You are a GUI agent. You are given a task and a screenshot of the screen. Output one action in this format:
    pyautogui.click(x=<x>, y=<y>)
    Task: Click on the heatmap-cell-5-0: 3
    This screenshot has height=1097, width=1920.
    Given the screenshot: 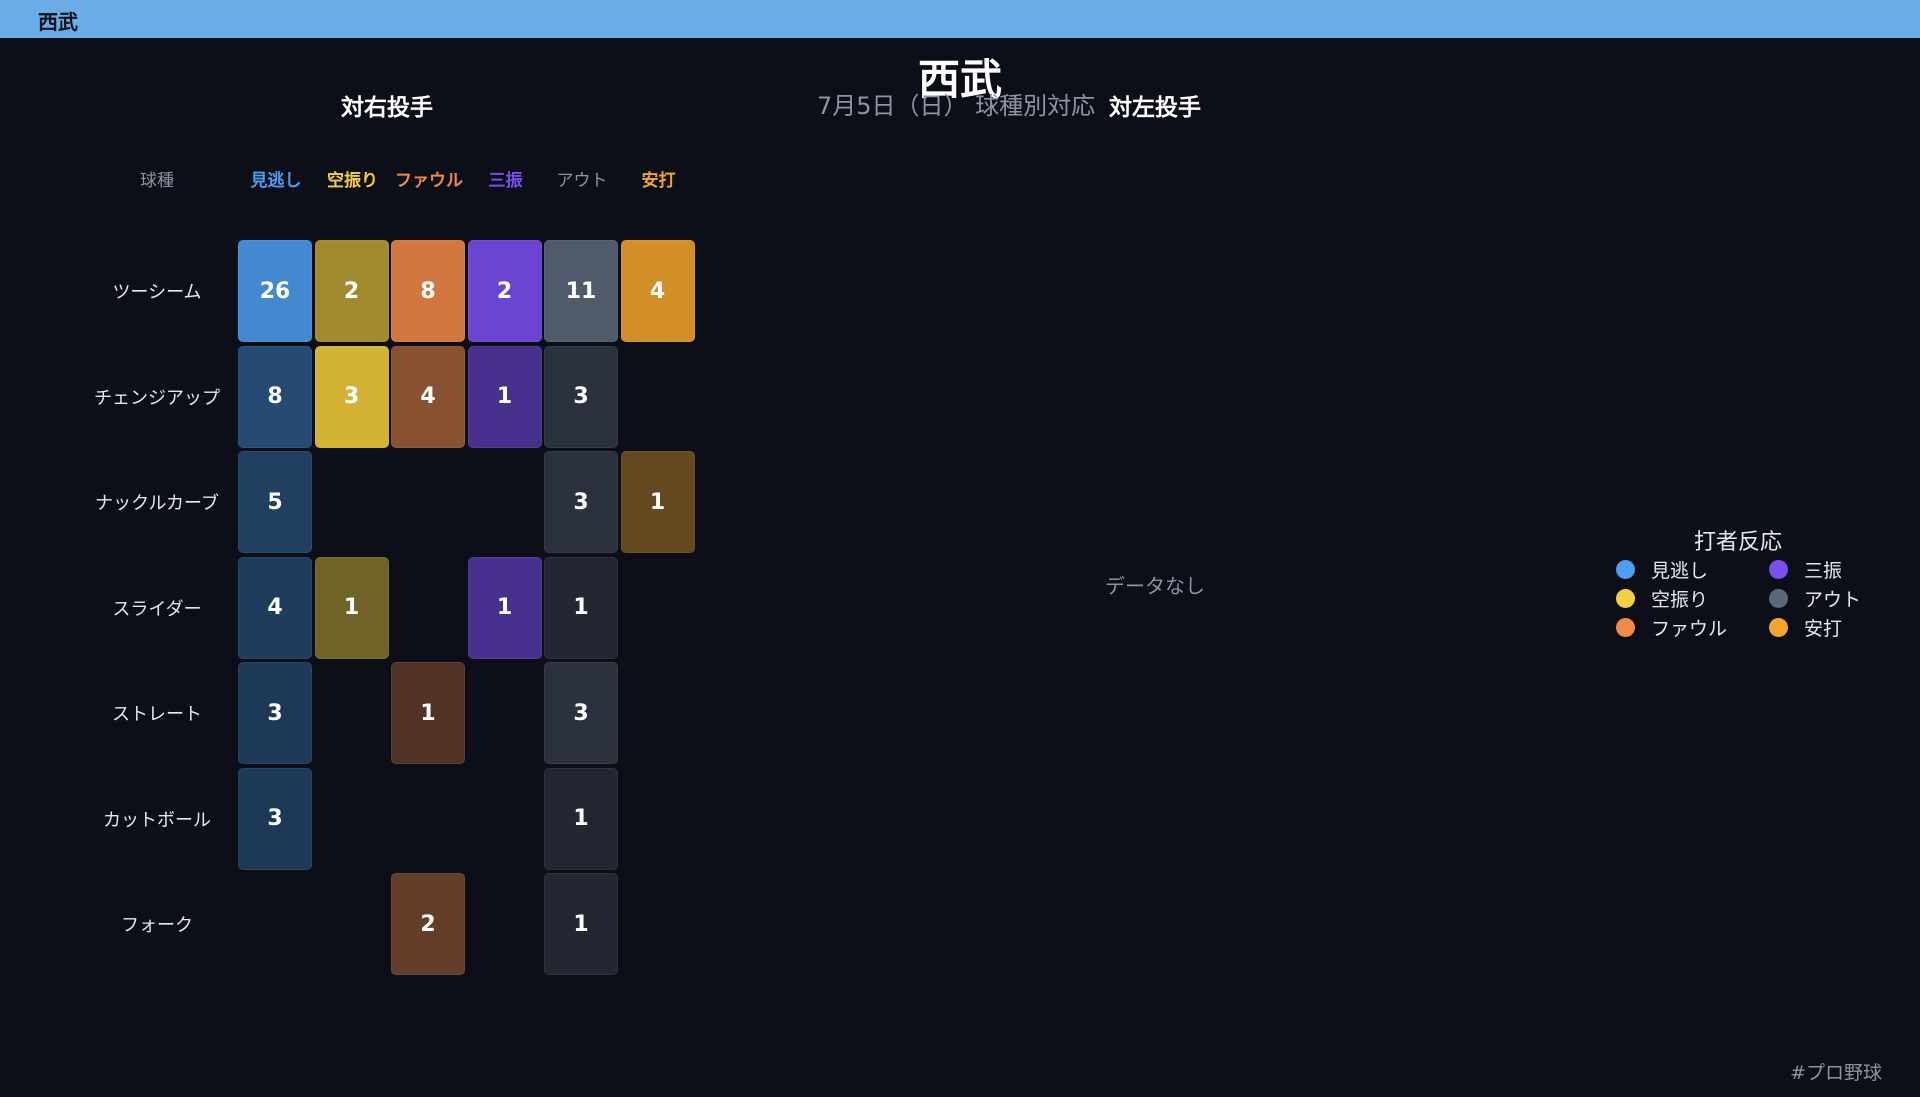 What is the action you would take?
    pyautogui.click(x=275, y=818)
    